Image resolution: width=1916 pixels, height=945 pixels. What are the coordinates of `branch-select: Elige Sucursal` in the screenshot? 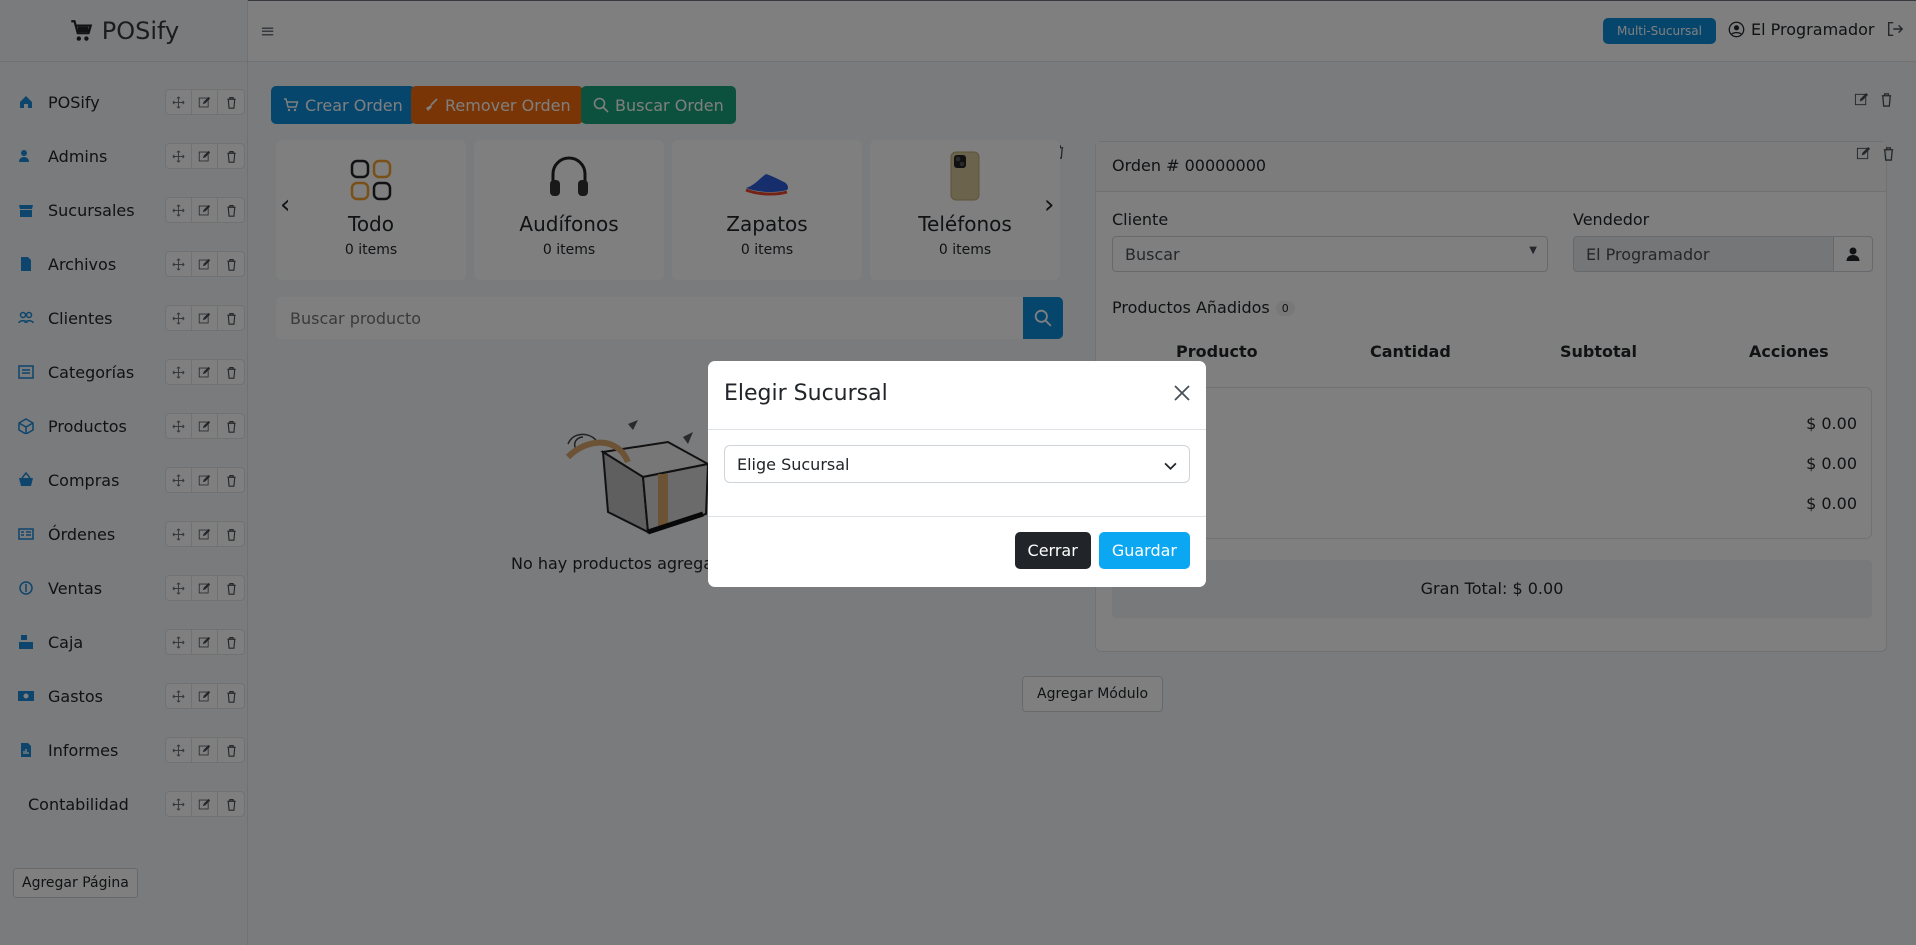 It's located at (957, 464).